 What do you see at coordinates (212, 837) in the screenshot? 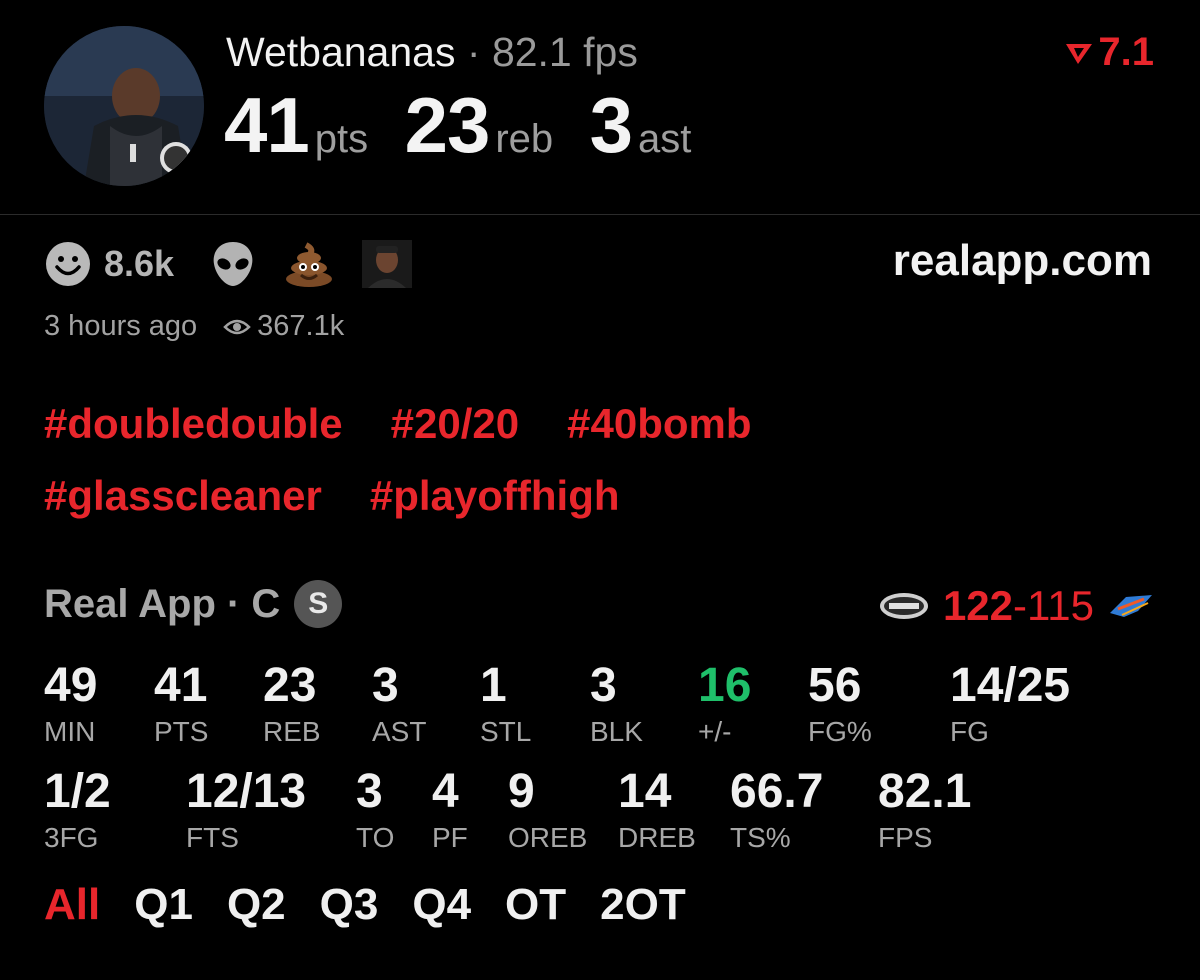
I see `stat-label: FTS` at bounding box center [212, 837].